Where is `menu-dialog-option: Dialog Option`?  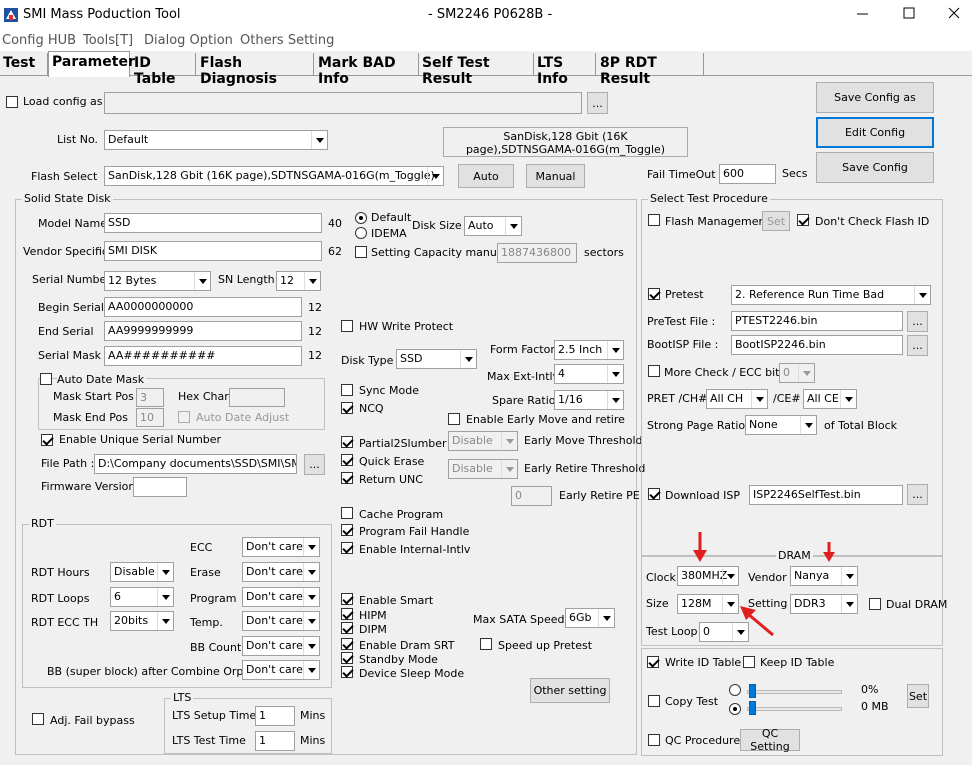
menu-dialog-option: Dialog Option is located at coordinates (188, 40).